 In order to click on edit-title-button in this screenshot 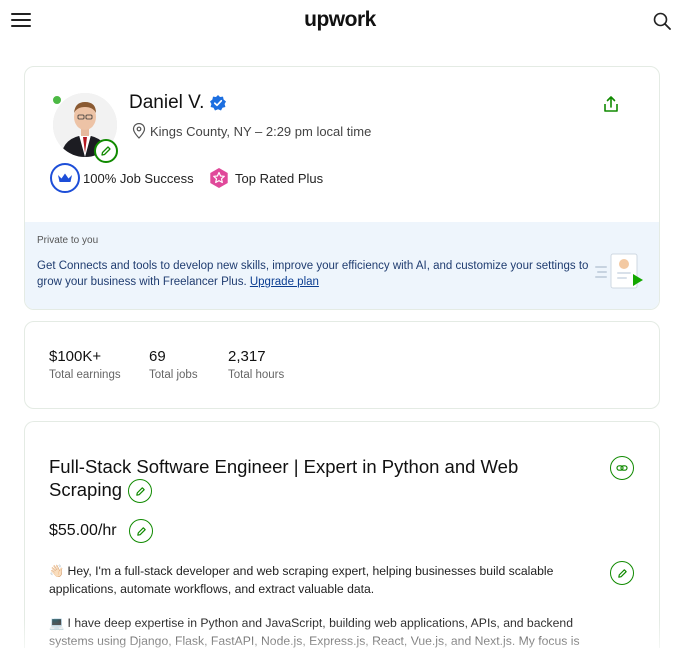, I will do `click(140, 491)`.